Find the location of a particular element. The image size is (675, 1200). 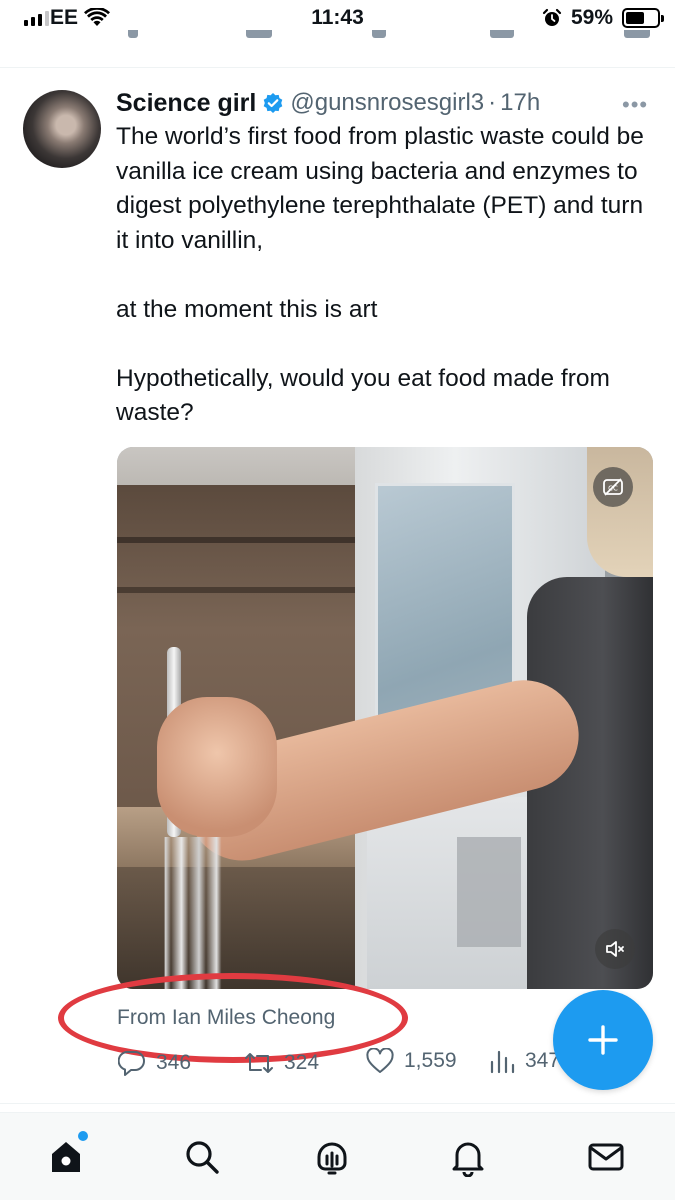

nav-home is located at coordinates (66, 1155).